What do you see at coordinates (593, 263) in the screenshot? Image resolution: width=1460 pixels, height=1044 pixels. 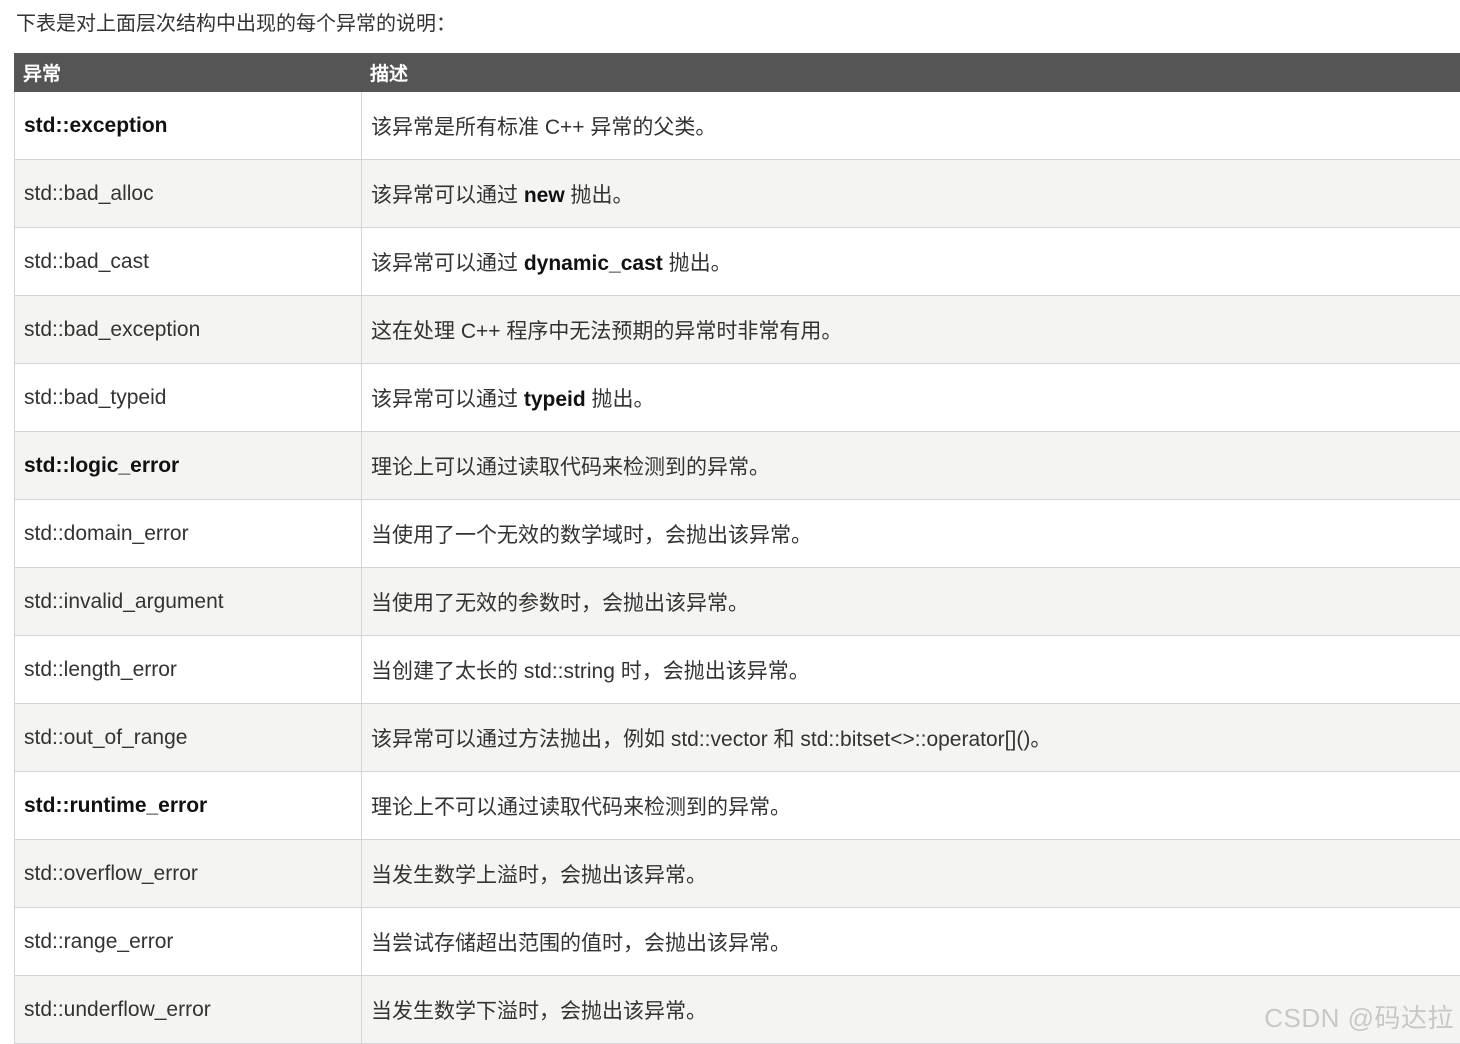 I see `description-keyword: dynamic_cast` at bounding box center [593, 263].